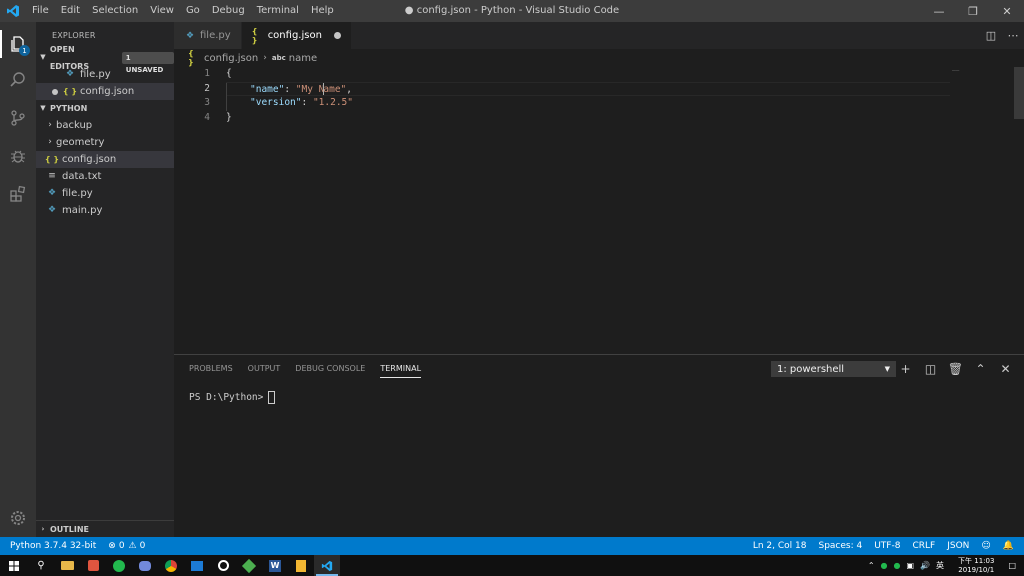 The height and width of the screenshot is (576, 1024). I want to click on line-app-icon, so click(119, 565).